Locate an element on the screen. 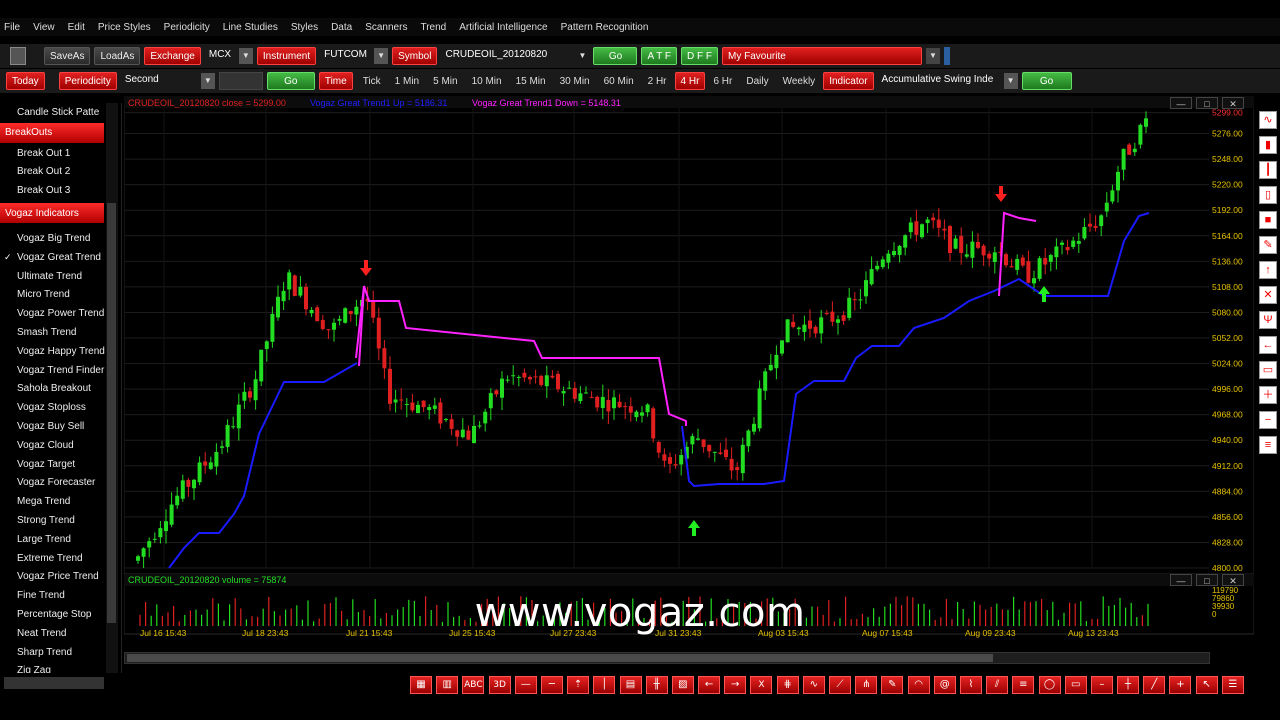 This screenshot has width=1280, height=720. left-icon: ← is located at coordinates (1268, 345).